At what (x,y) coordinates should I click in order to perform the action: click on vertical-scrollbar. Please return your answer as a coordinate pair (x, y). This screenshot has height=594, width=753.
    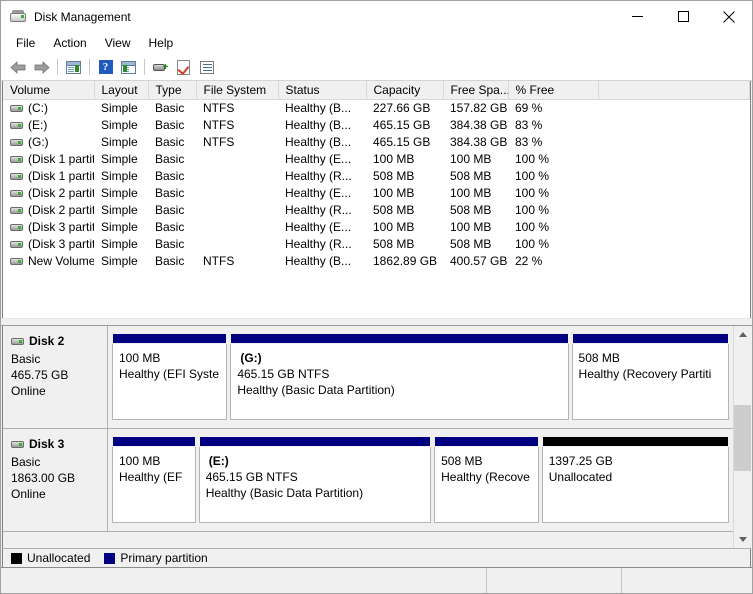
    Looking at the image, I should click on (742, 437).